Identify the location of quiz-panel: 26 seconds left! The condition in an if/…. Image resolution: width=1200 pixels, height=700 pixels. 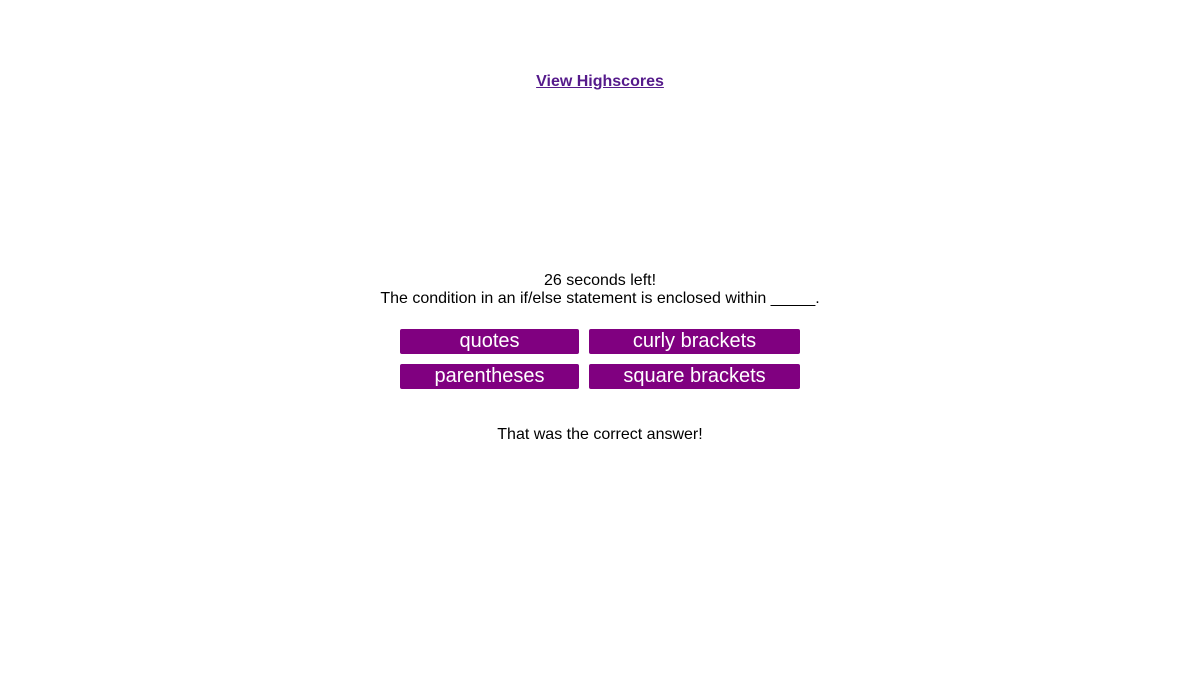
(600, 290).